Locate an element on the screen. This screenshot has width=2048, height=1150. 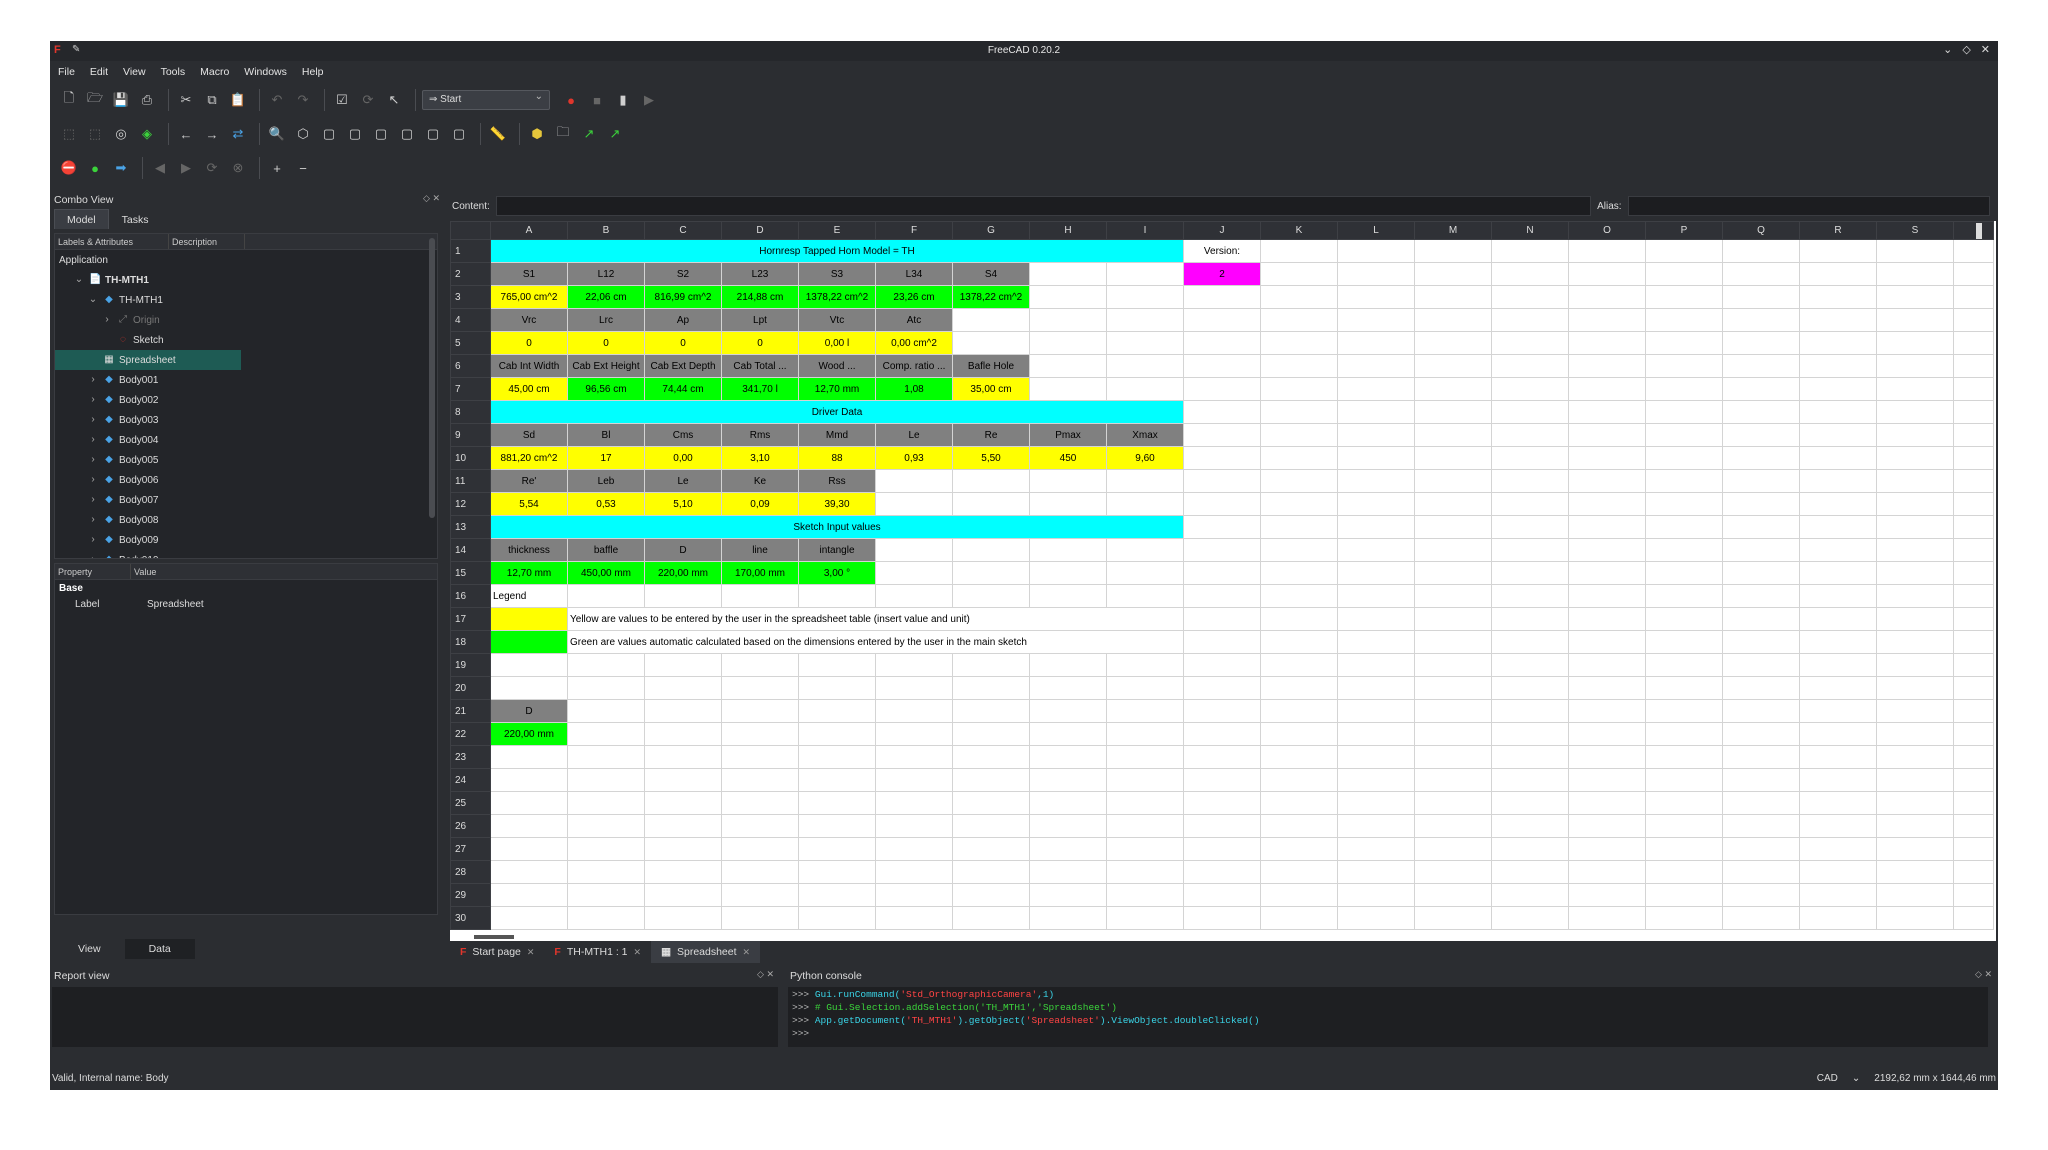
print-icon: ⎙ is located at coordinates (147, 100).